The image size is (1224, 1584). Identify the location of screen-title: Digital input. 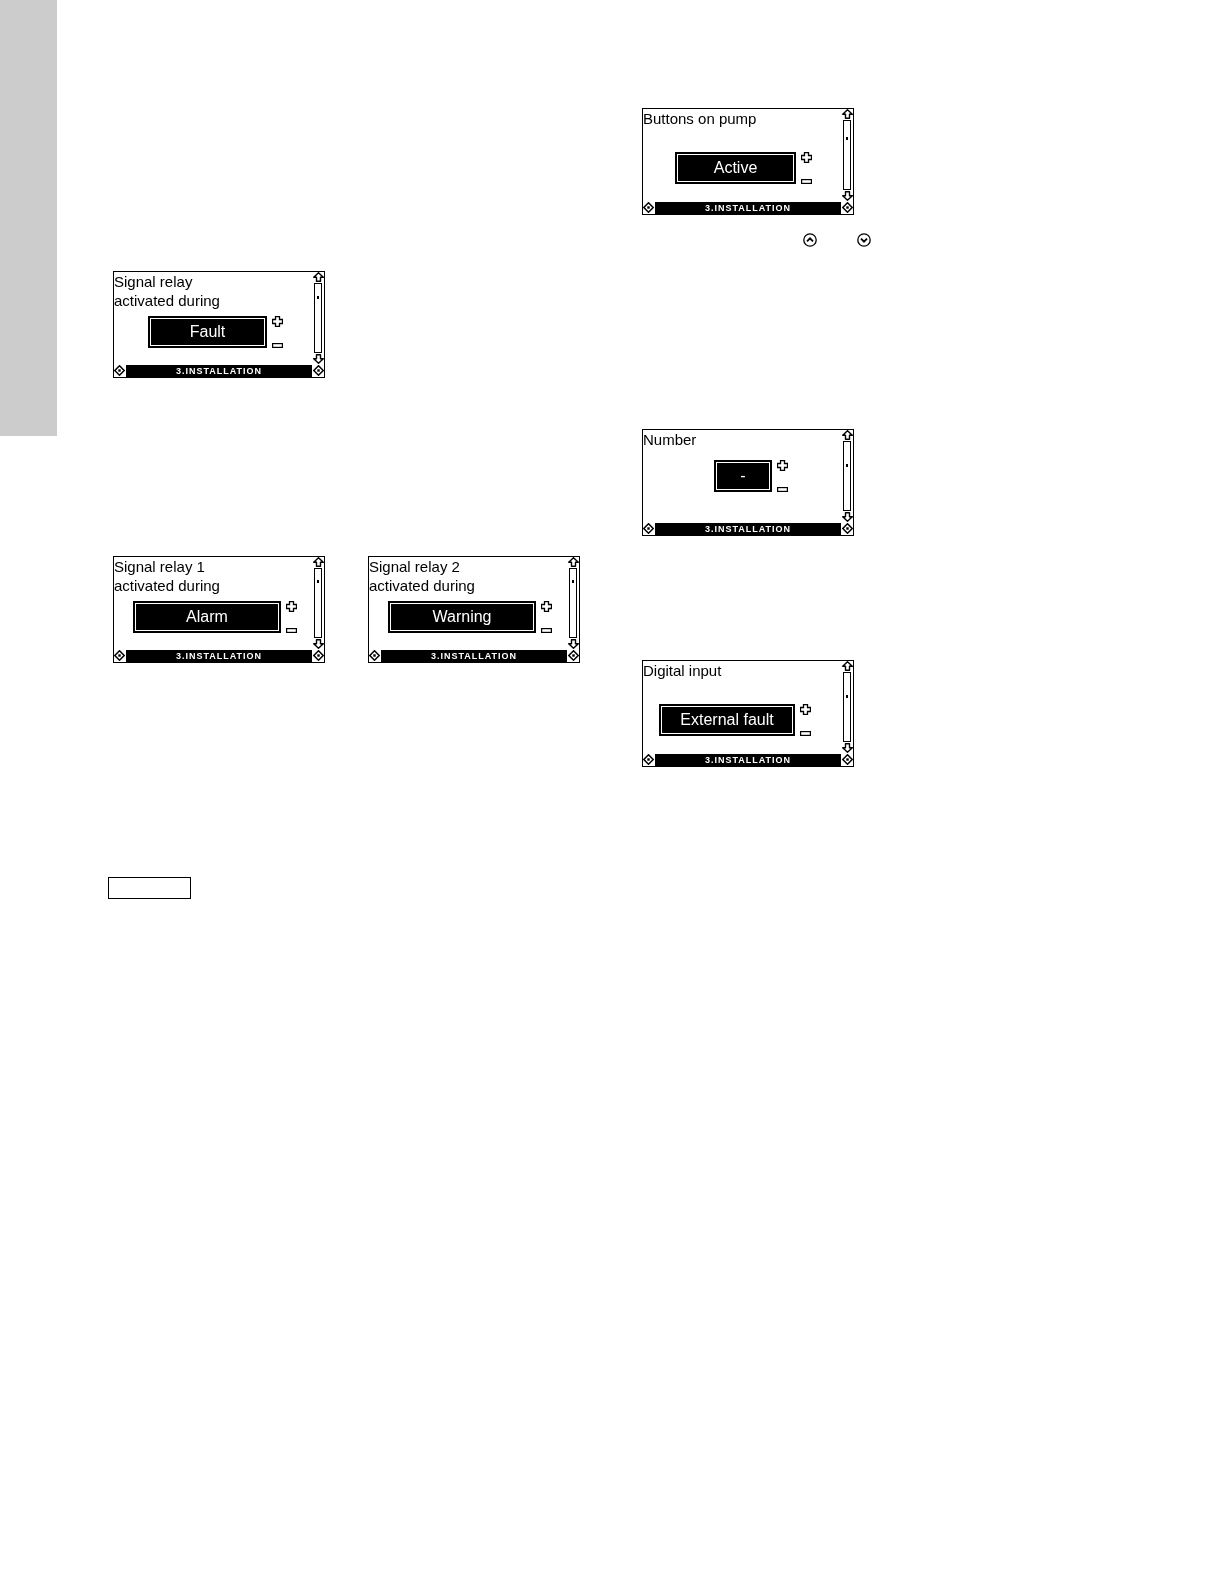
(682, 670).